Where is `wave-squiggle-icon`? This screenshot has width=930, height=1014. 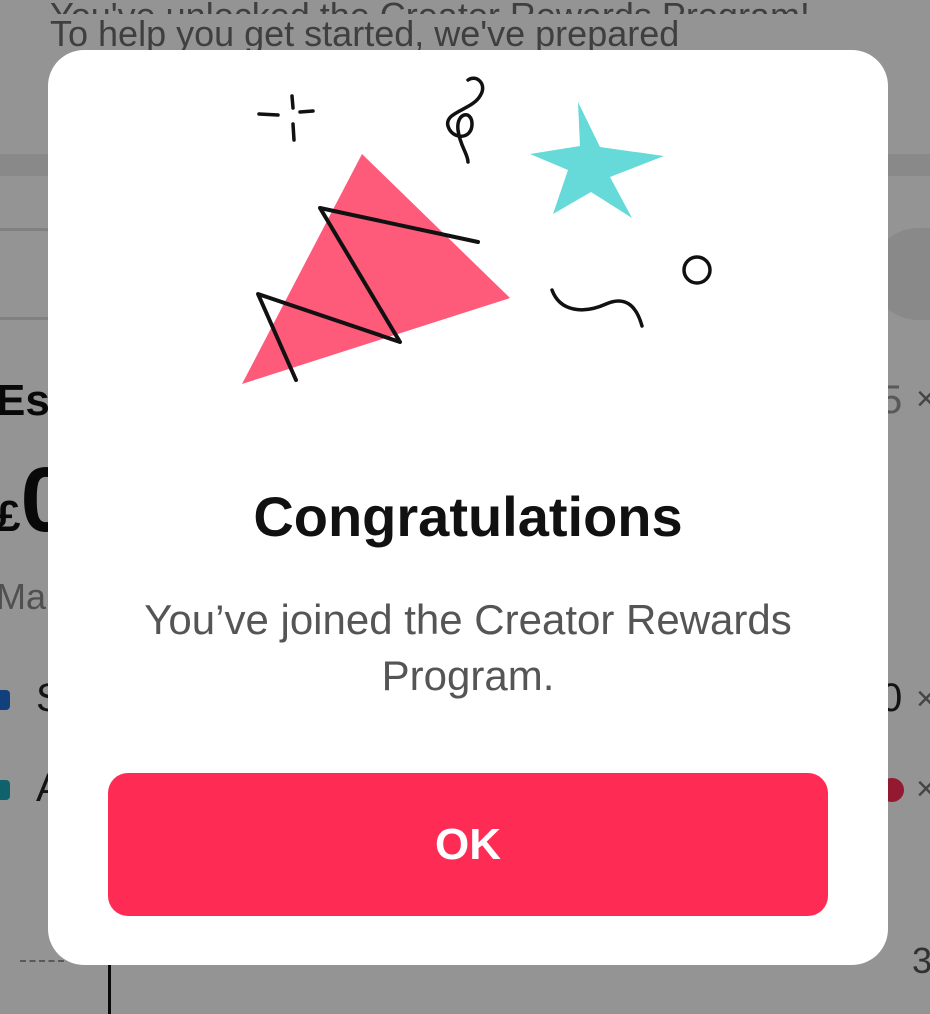
wave-squiggle-icon is located at coordinates (597, 308).